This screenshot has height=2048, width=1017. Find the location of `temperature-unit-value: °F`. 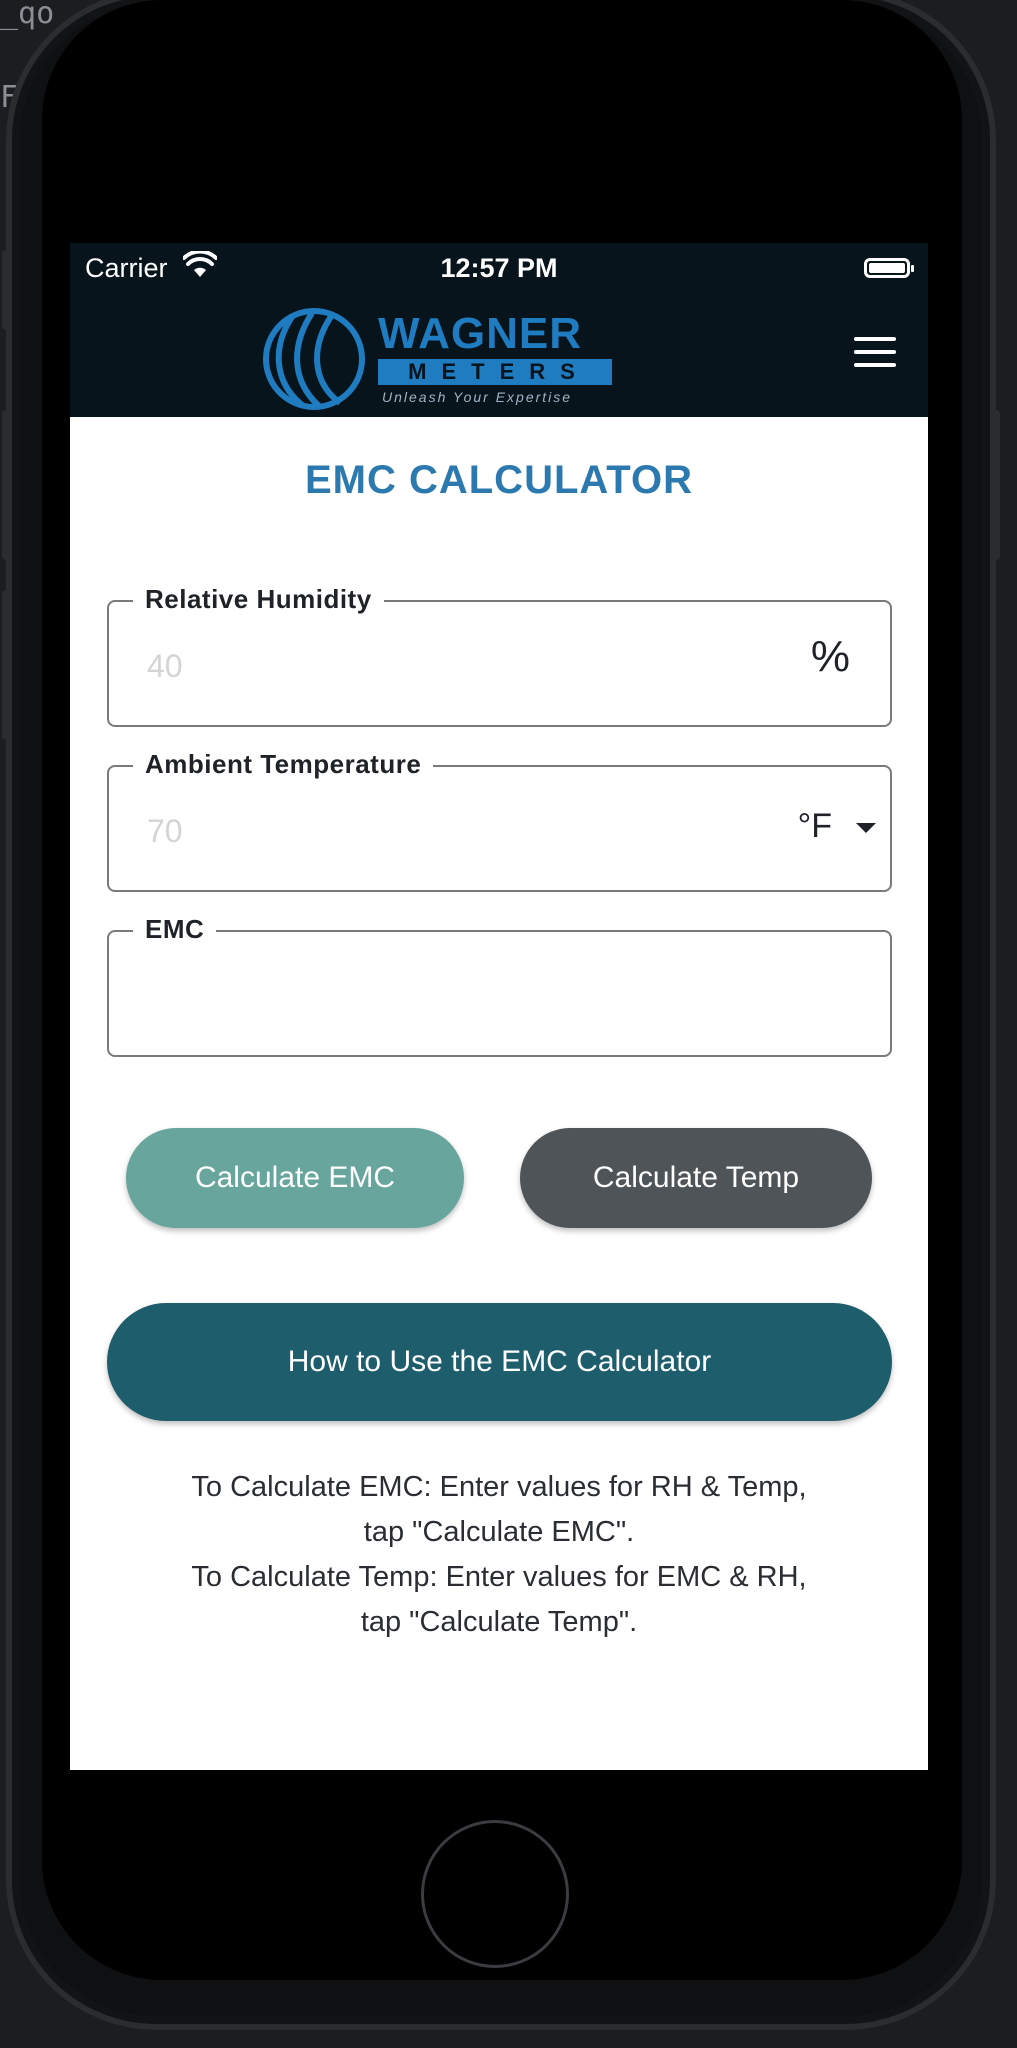

temperature-unit-value: °F is located at coordinates (814, 826).